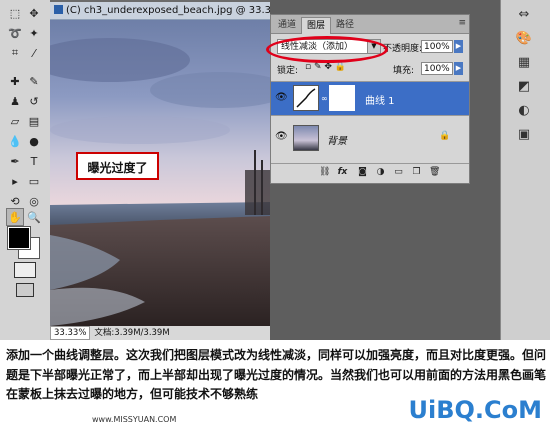 The height and width of the screenshot is (426, 550). Describe the element at coordinates (327, 49) in the screenshot. I see `highlight-oval` at that location.